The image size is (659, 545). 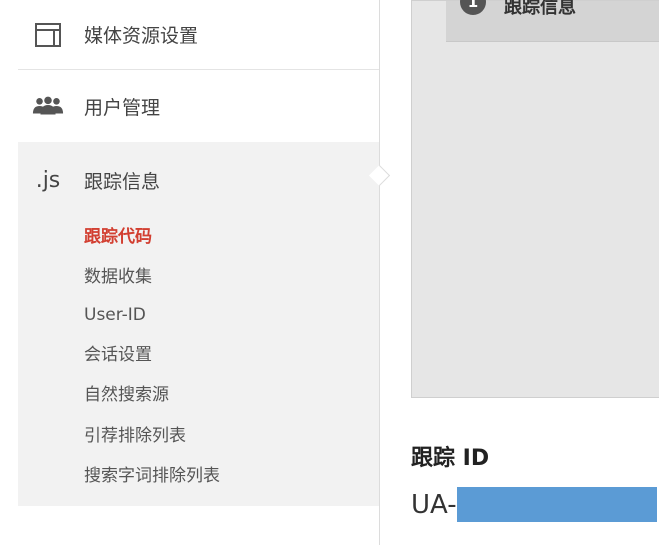 What do you see at coordinates (122, 181) in the screenshot?
I see `sidebar-item-label: 跟踪信息` at bounding box center [122, 181].